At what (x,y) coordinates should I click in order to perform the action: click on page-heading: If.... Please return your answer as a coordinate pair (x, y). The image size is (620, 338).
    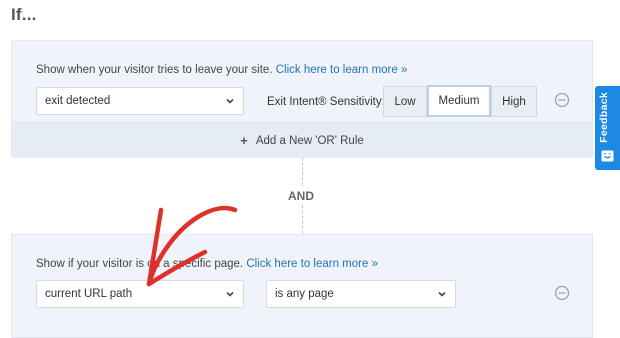
    Looking at the image, I should click on (24, 14).